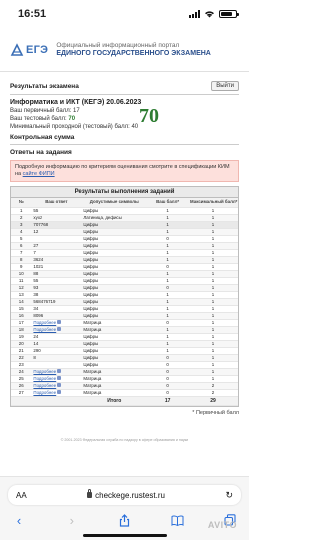  What do you see at coordinates (21, 316) in the screenshot?
I see `task-number: 16` at bounding box center [21, 316].